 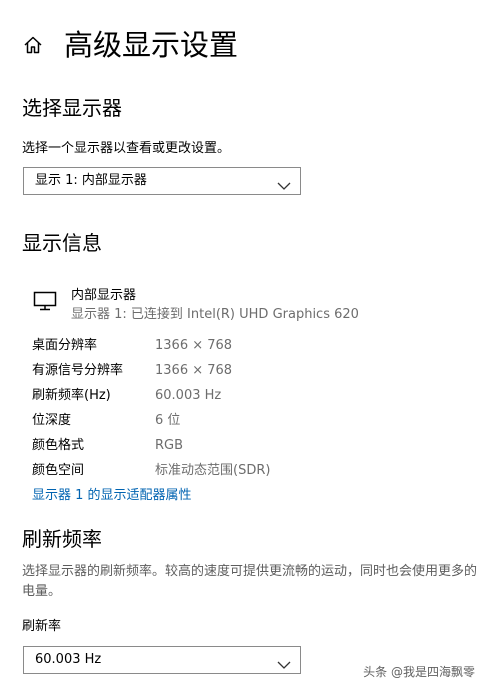 I want to click on home-icon, so click(x=33, y=45).